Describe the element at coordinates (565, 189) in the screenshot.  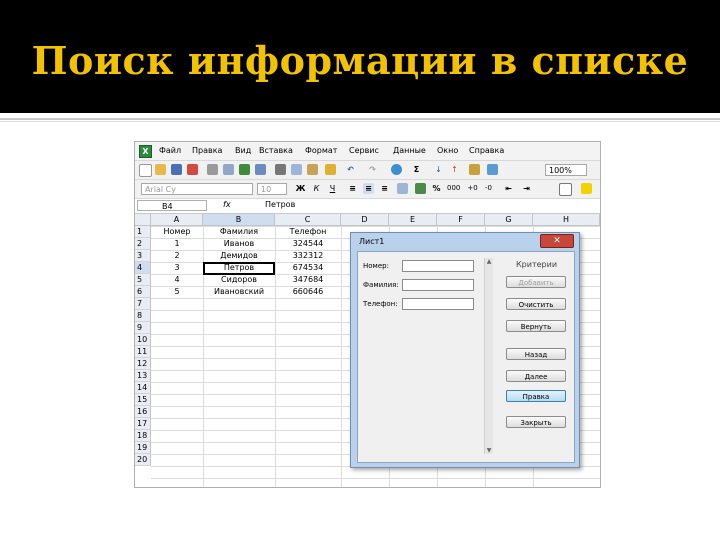
I see `borders-icon` at that location.